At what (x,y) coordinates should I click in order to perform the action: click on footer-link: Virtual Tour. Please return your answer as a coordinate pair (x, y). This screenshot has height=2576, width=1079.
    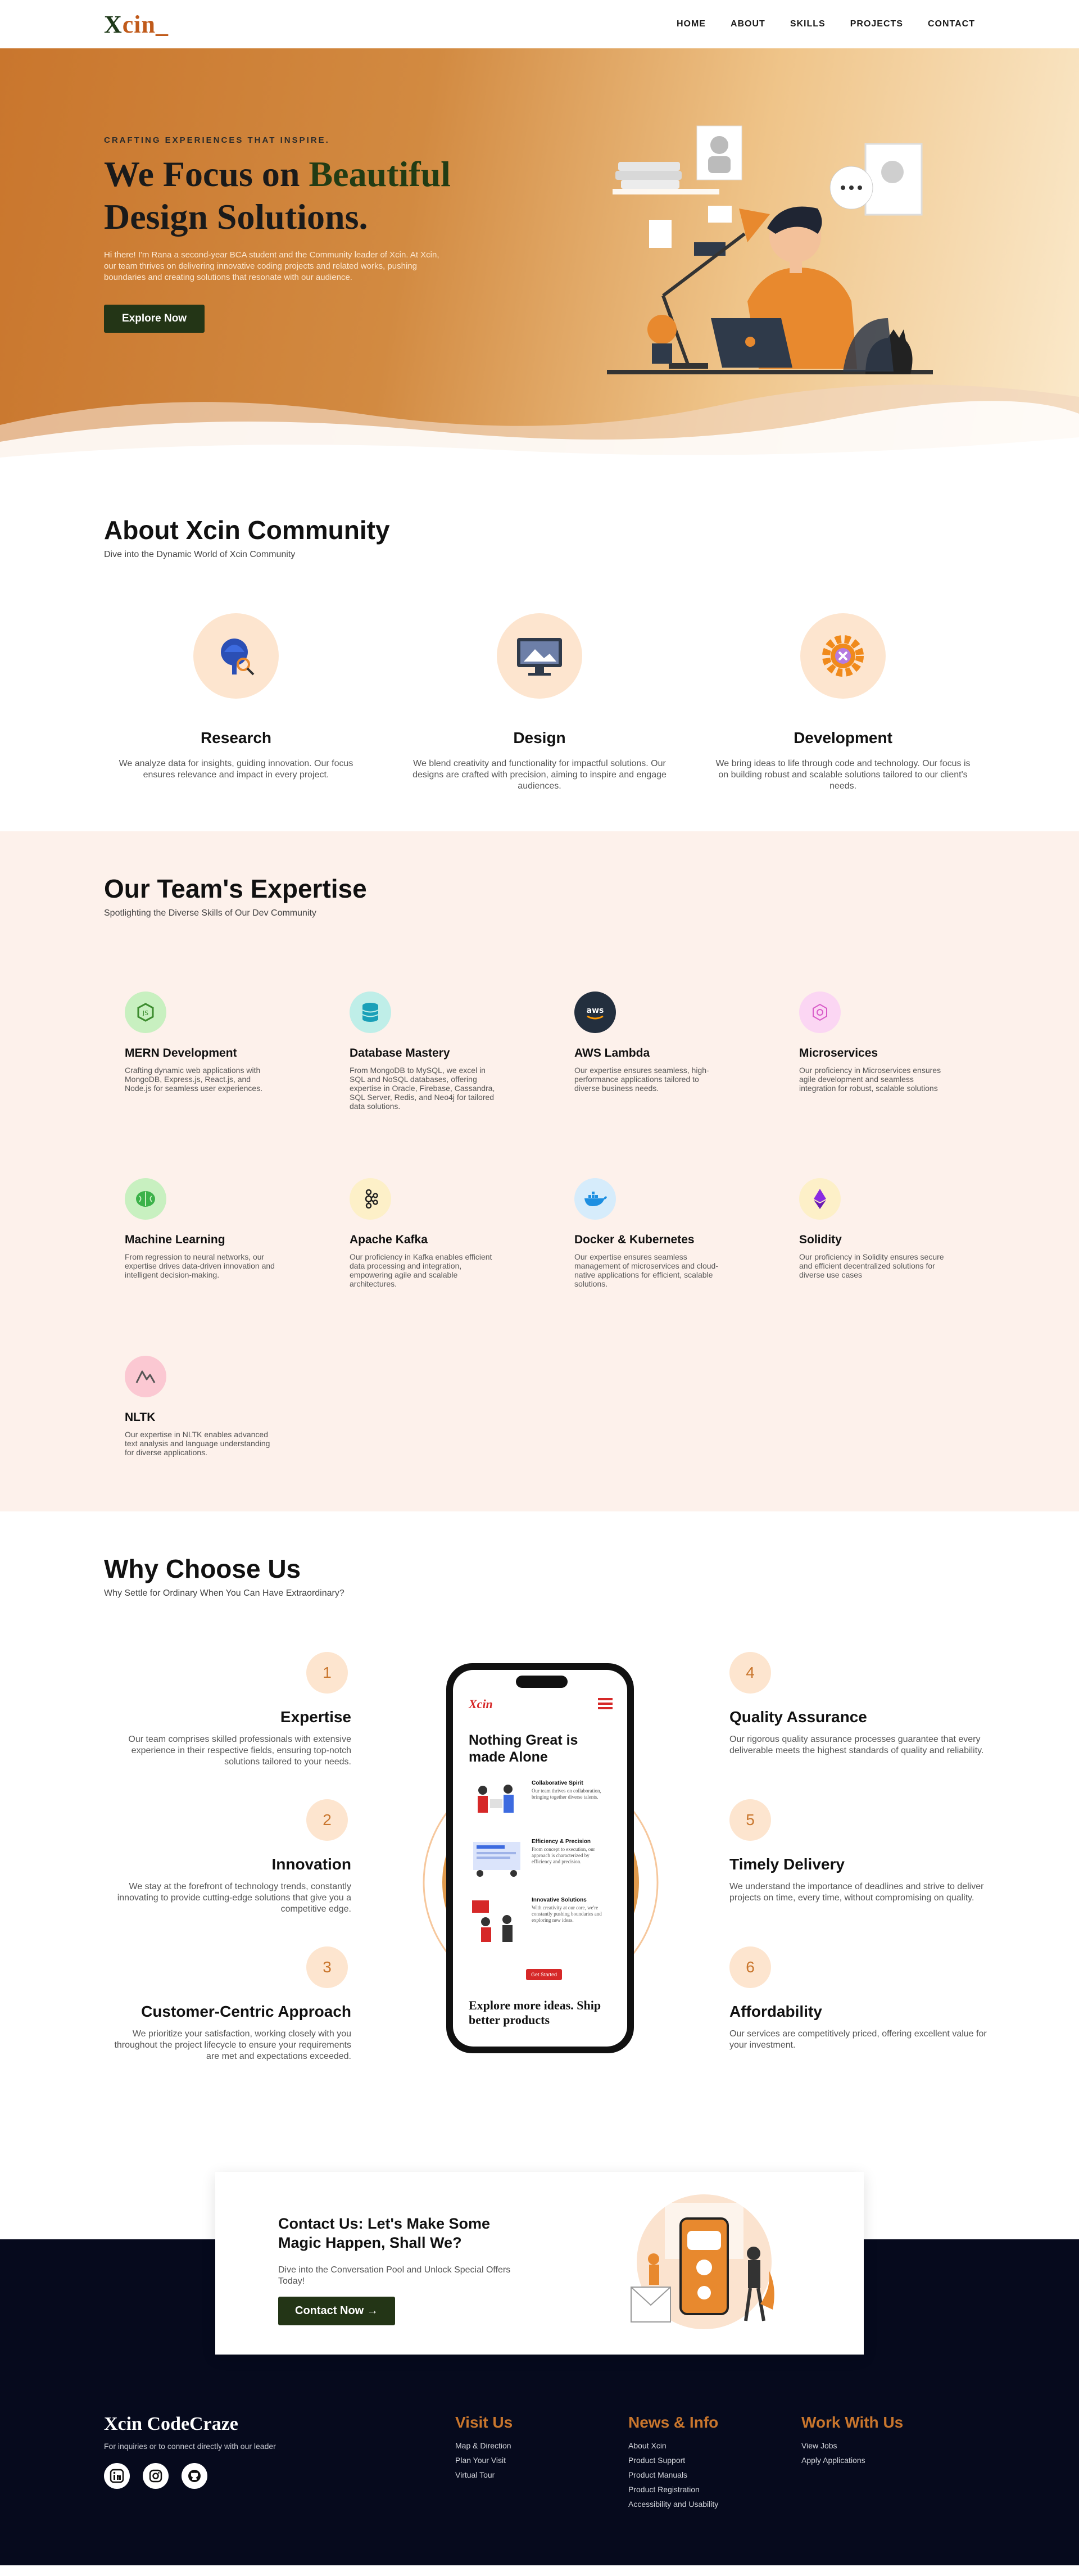
    Looking at the image, I should click on (484, 2475).